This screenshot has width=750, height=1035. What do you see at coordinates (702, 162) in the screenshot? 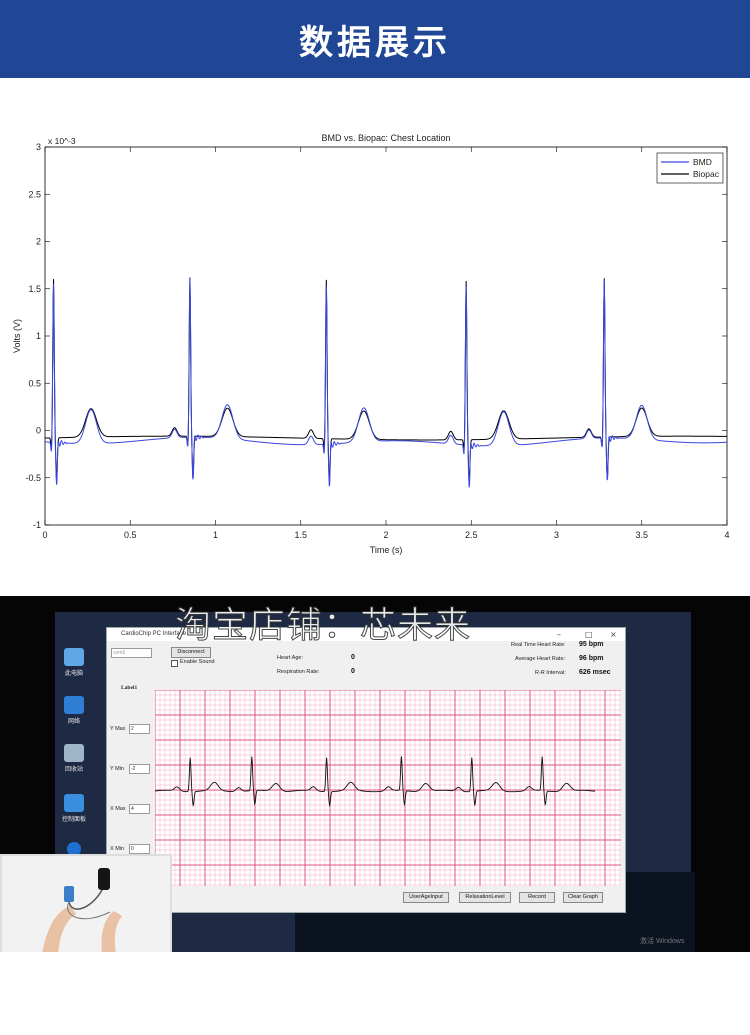
I see `legend-label: BMD` at bounding box center [702, 162].